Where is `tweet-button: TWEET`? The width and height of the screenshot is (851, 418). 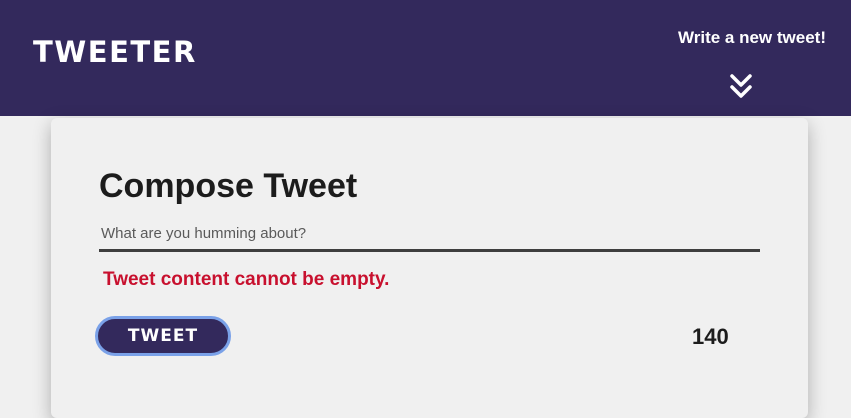
tweet-button: TWEET is located at coordinates (163, 336).